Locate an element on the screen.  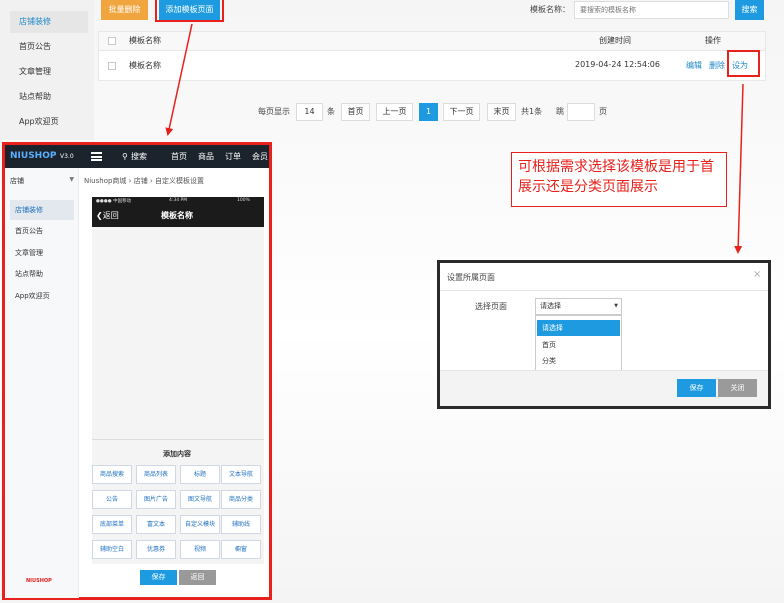
arrow-to-editor is located at coordinates (179, 79).